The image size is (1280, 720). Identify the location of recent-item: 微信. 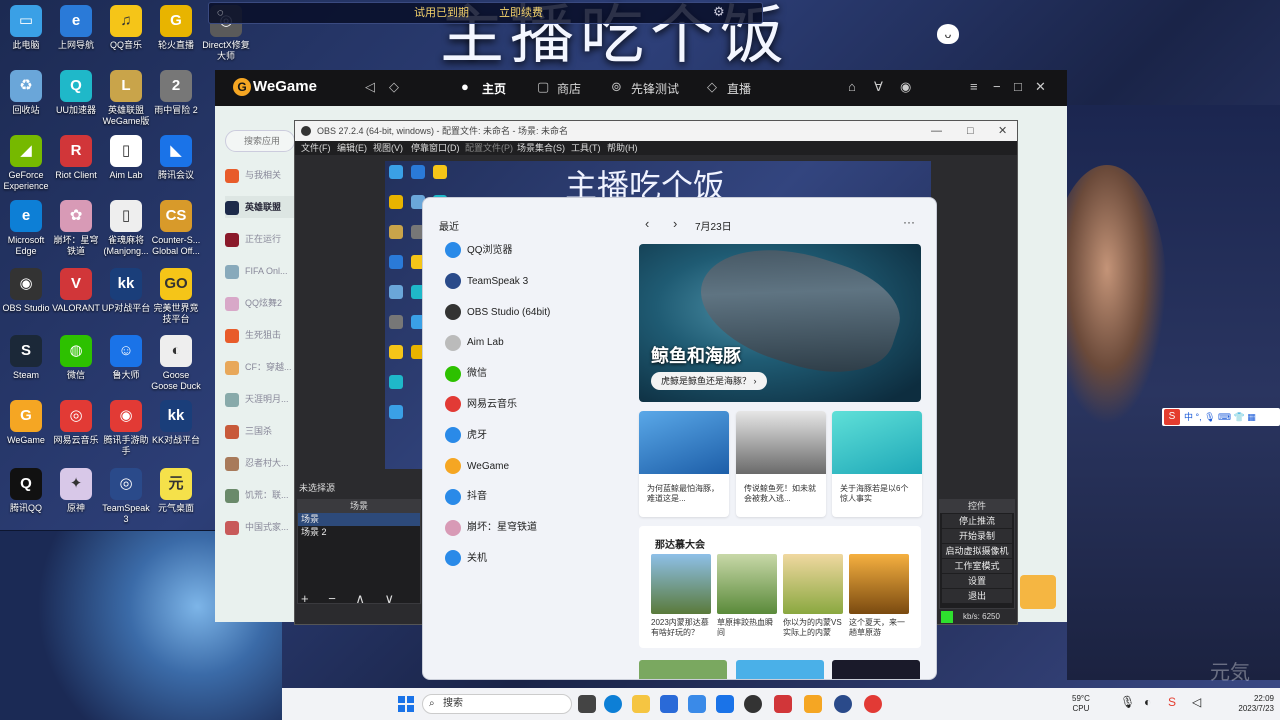
(466, 374).